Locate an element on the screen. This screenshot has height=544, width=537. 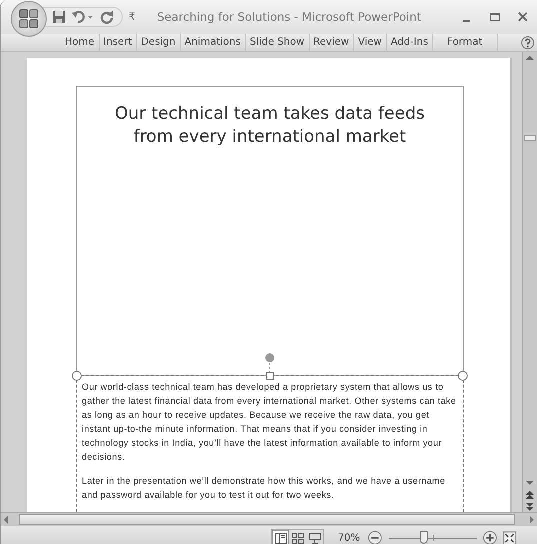
ribbon-tab: Home is located at coordinates (80, 42).